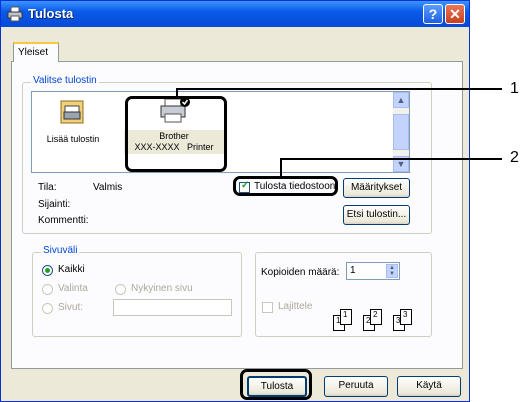  I want to click on help-button: ?, so click(433, 14).